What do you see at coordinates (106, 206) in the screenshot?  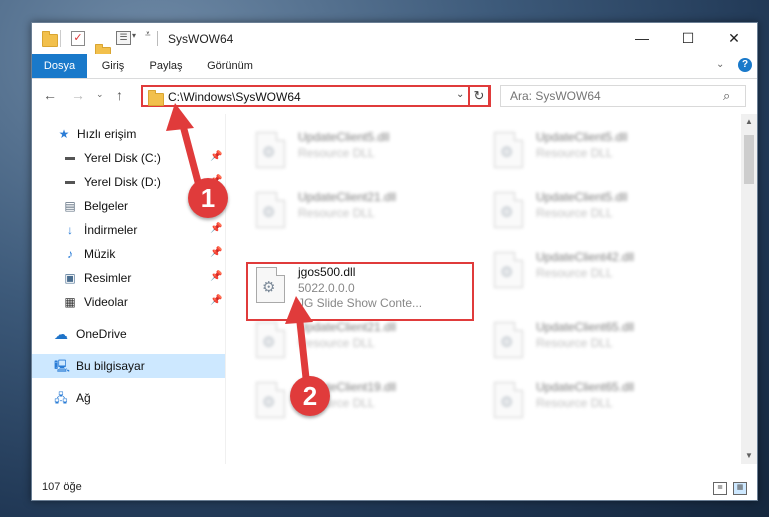 I see `nav-label: Belgeler` at bounding box center [106, 206].